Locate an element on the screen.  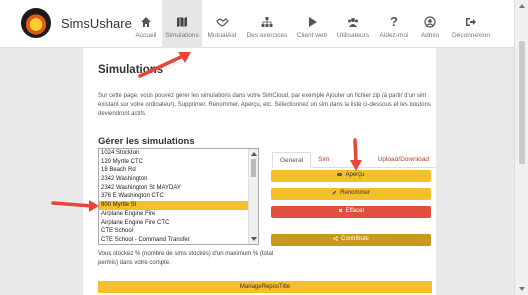
list-item: CTE School is located at coordinates (174, 231).